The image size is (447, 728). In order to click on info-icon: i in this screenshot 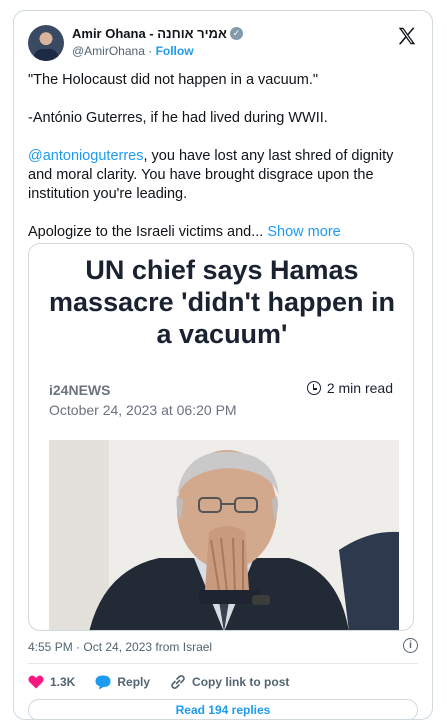, I will do `click(410, 645)`.